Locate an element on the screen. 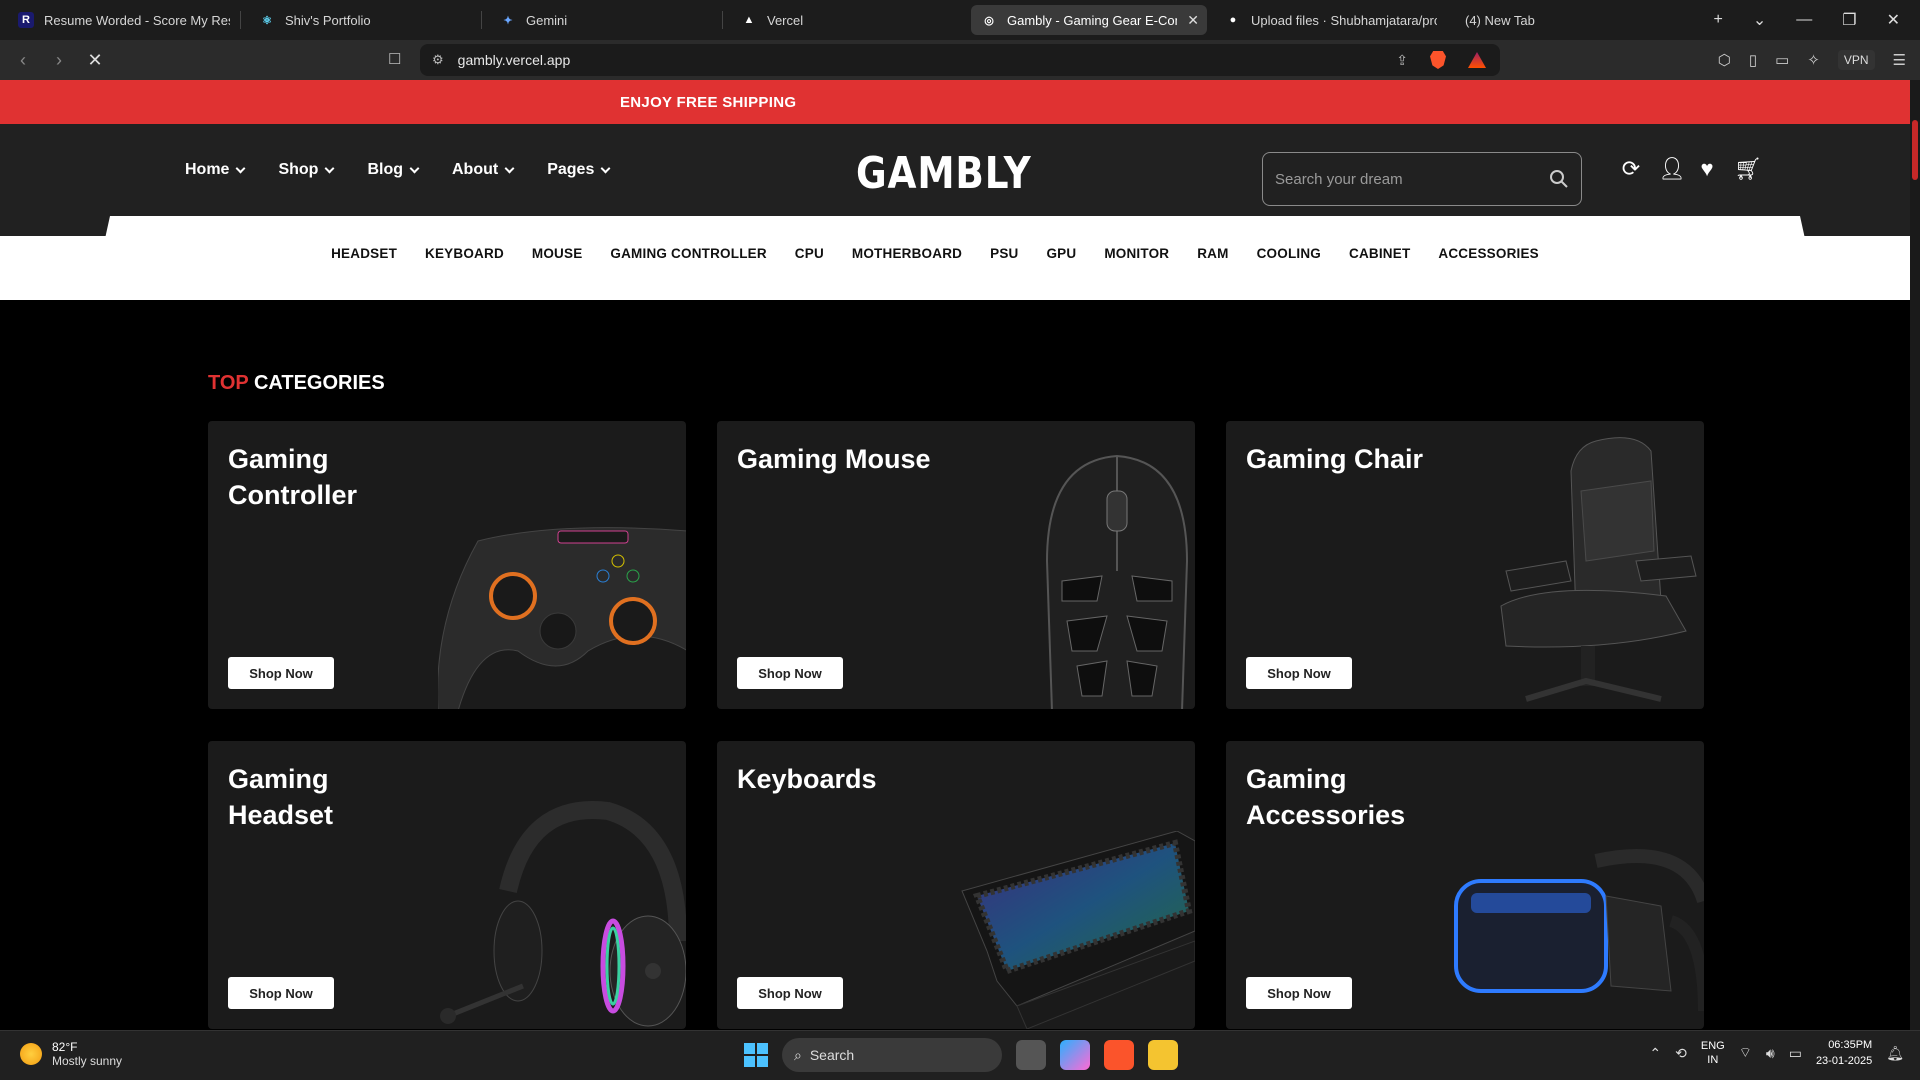  nav-blog: Blog is located at coordinates (393, 170).